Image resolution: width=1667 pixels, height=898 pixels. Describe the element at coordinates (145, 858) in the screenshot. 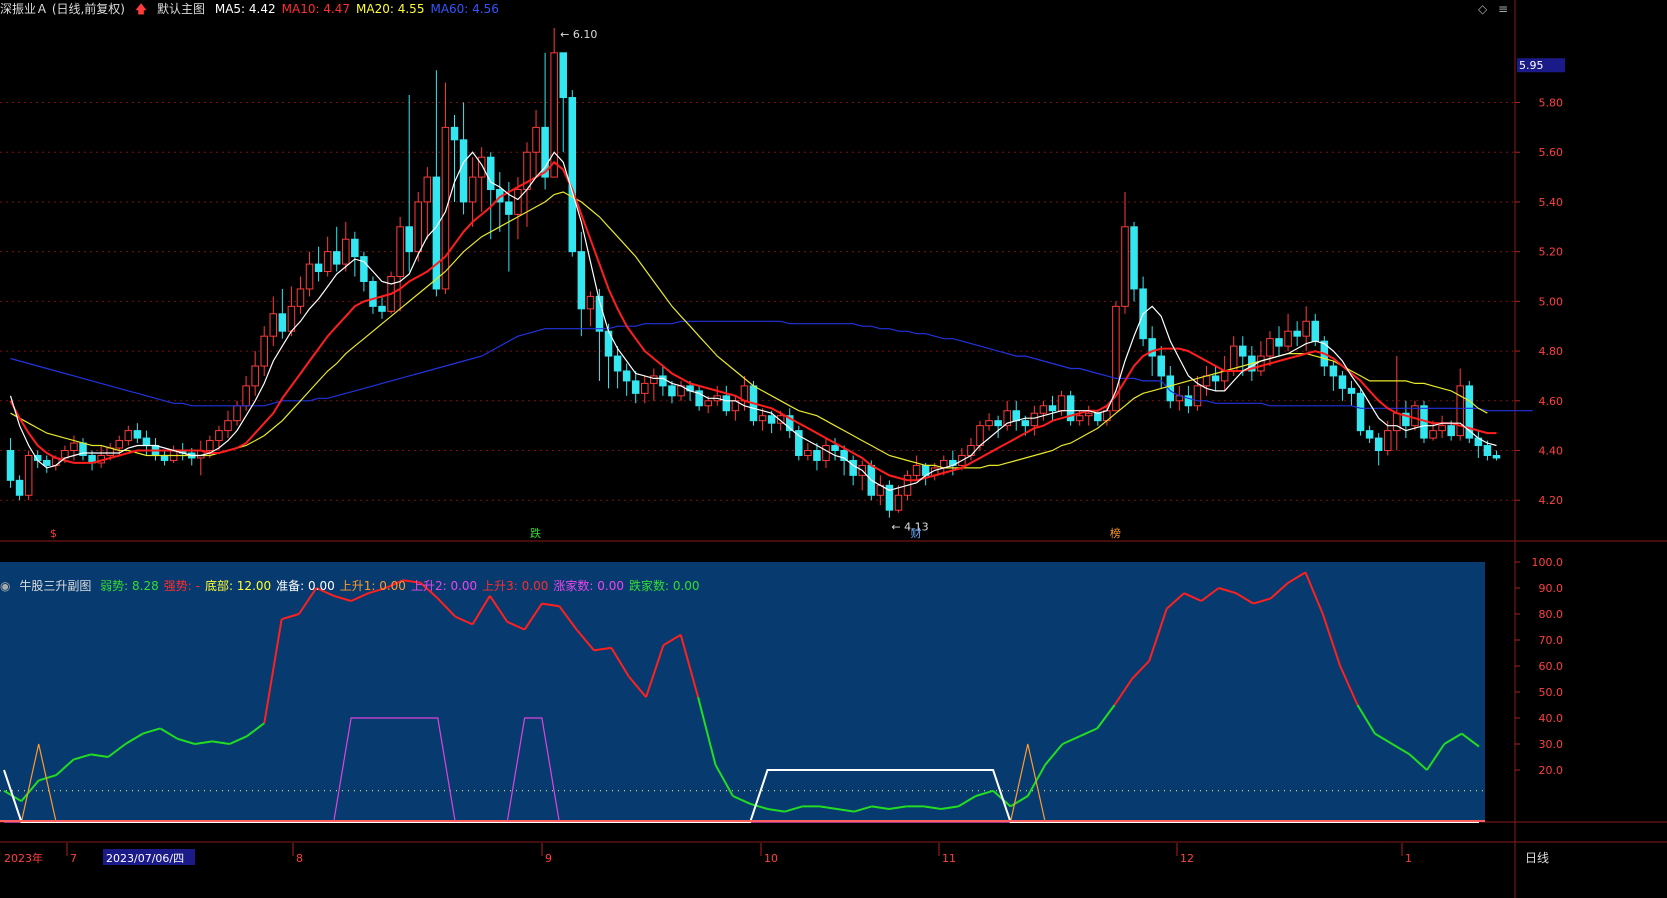

I see `cursor-date: 2023/07/06/四` at that location.